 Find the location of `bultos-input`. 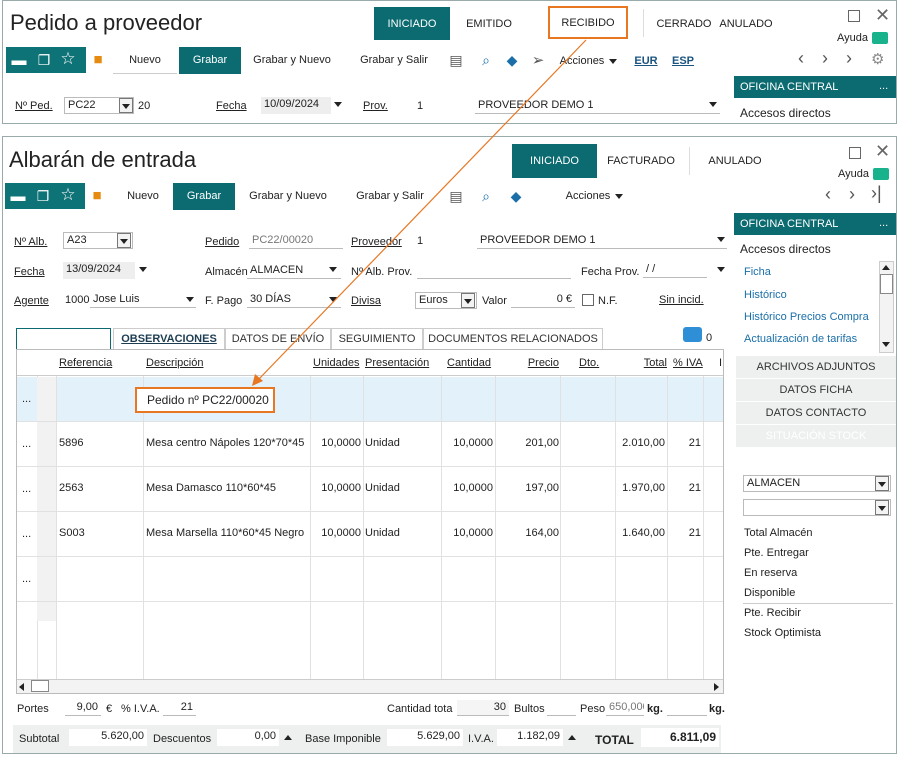

bultos-input is located at coordinates (561, 708).